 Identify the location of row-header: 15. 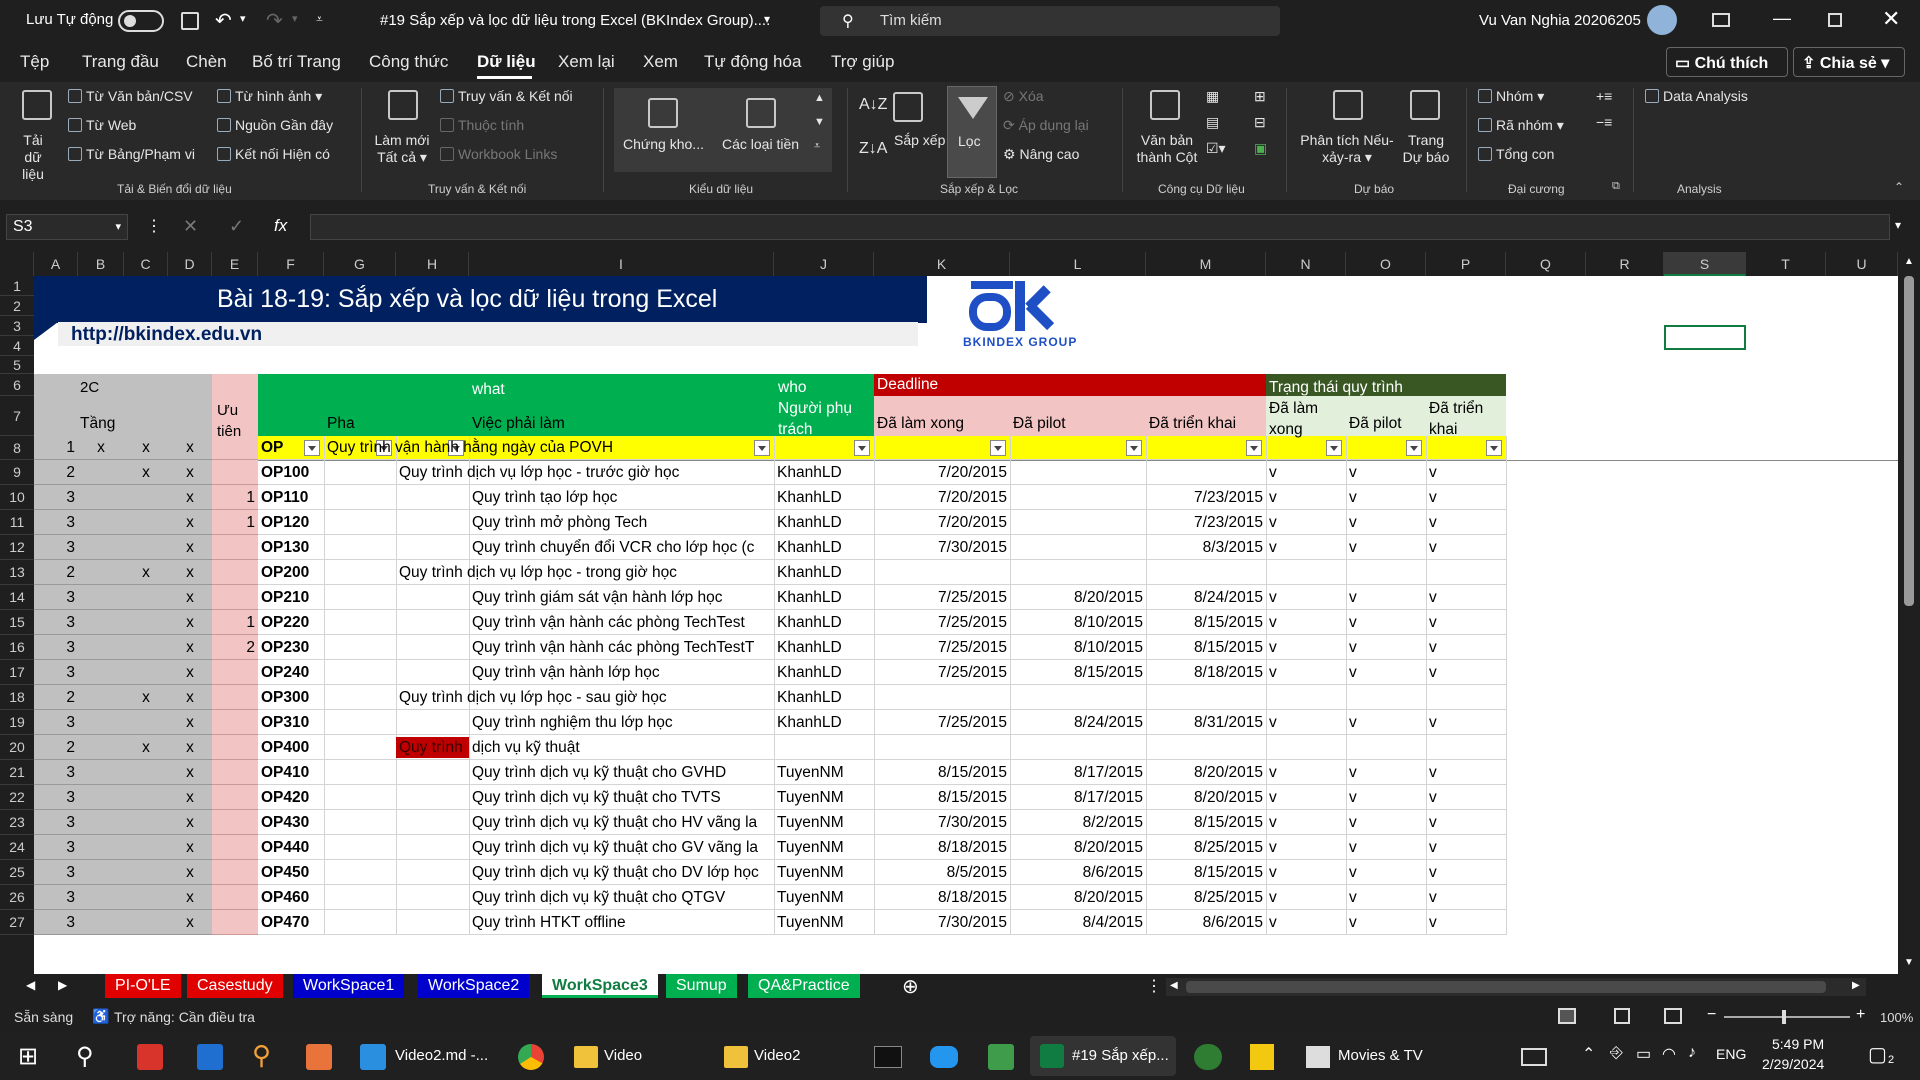
(17, 622).